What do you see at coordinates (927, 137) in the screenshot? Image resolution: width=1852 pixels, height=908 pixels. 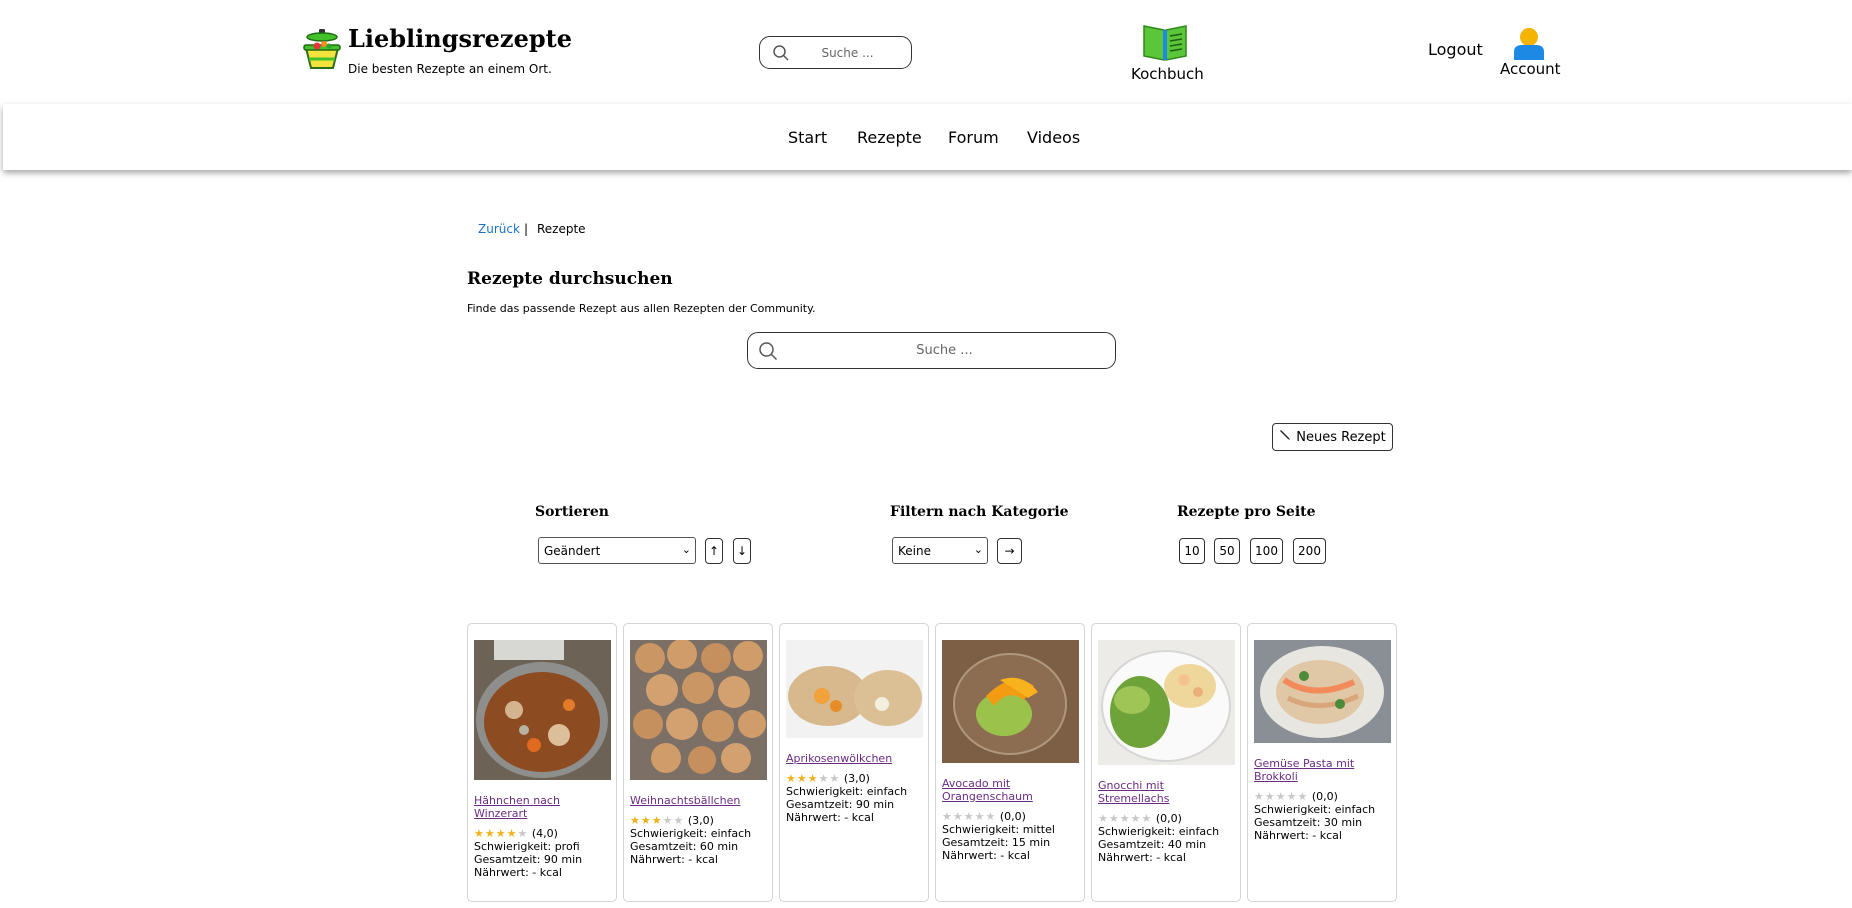 I see `main-navigation` at bounding box center [927, 137].